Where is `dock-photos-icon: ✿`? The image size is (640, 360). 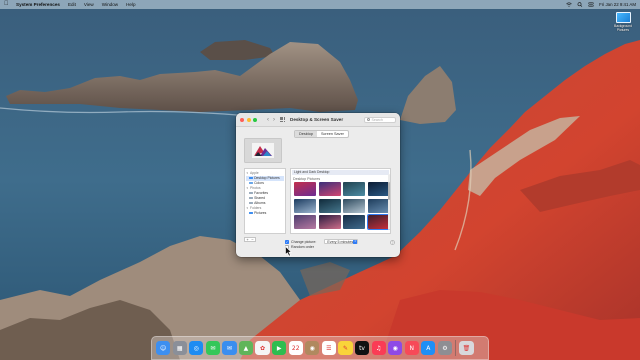 dock-photos-icon: ✿ is located at coordinates (262, 348).